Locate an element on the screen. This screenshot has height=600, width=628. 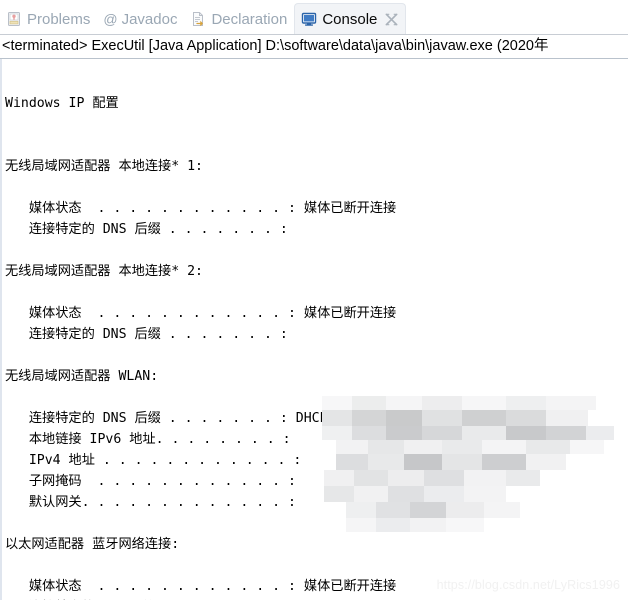
blog-watermark: https://blog.csdn.net/LyRics1996 is located at coordinates (528, 585).